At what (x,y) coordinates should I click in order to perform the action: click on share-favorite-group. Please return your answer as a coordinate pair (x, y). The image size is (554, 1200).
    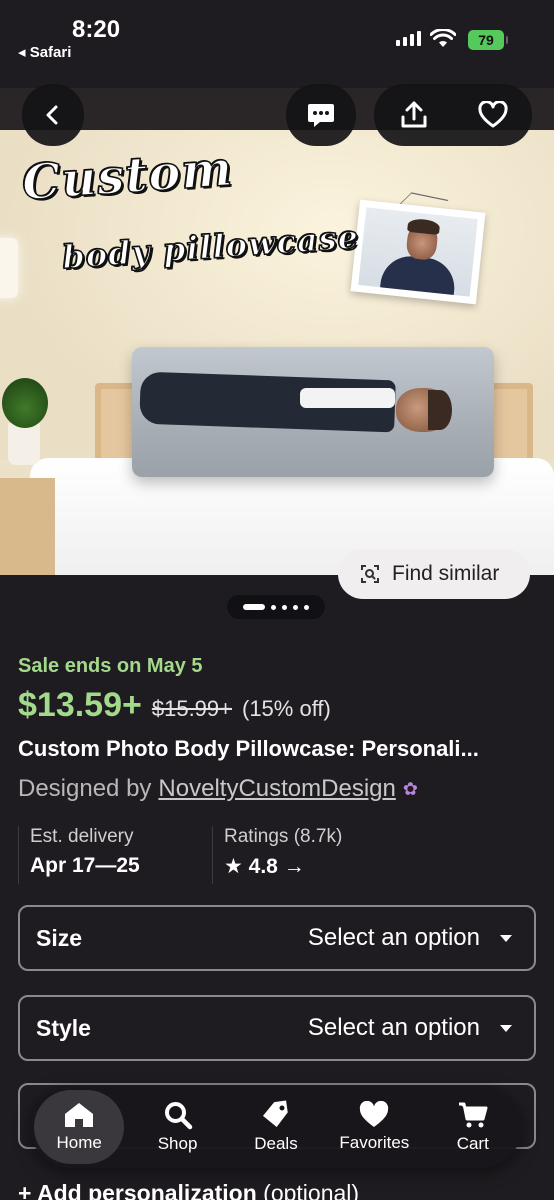
    Looking at the image, I should click on (453, 115).